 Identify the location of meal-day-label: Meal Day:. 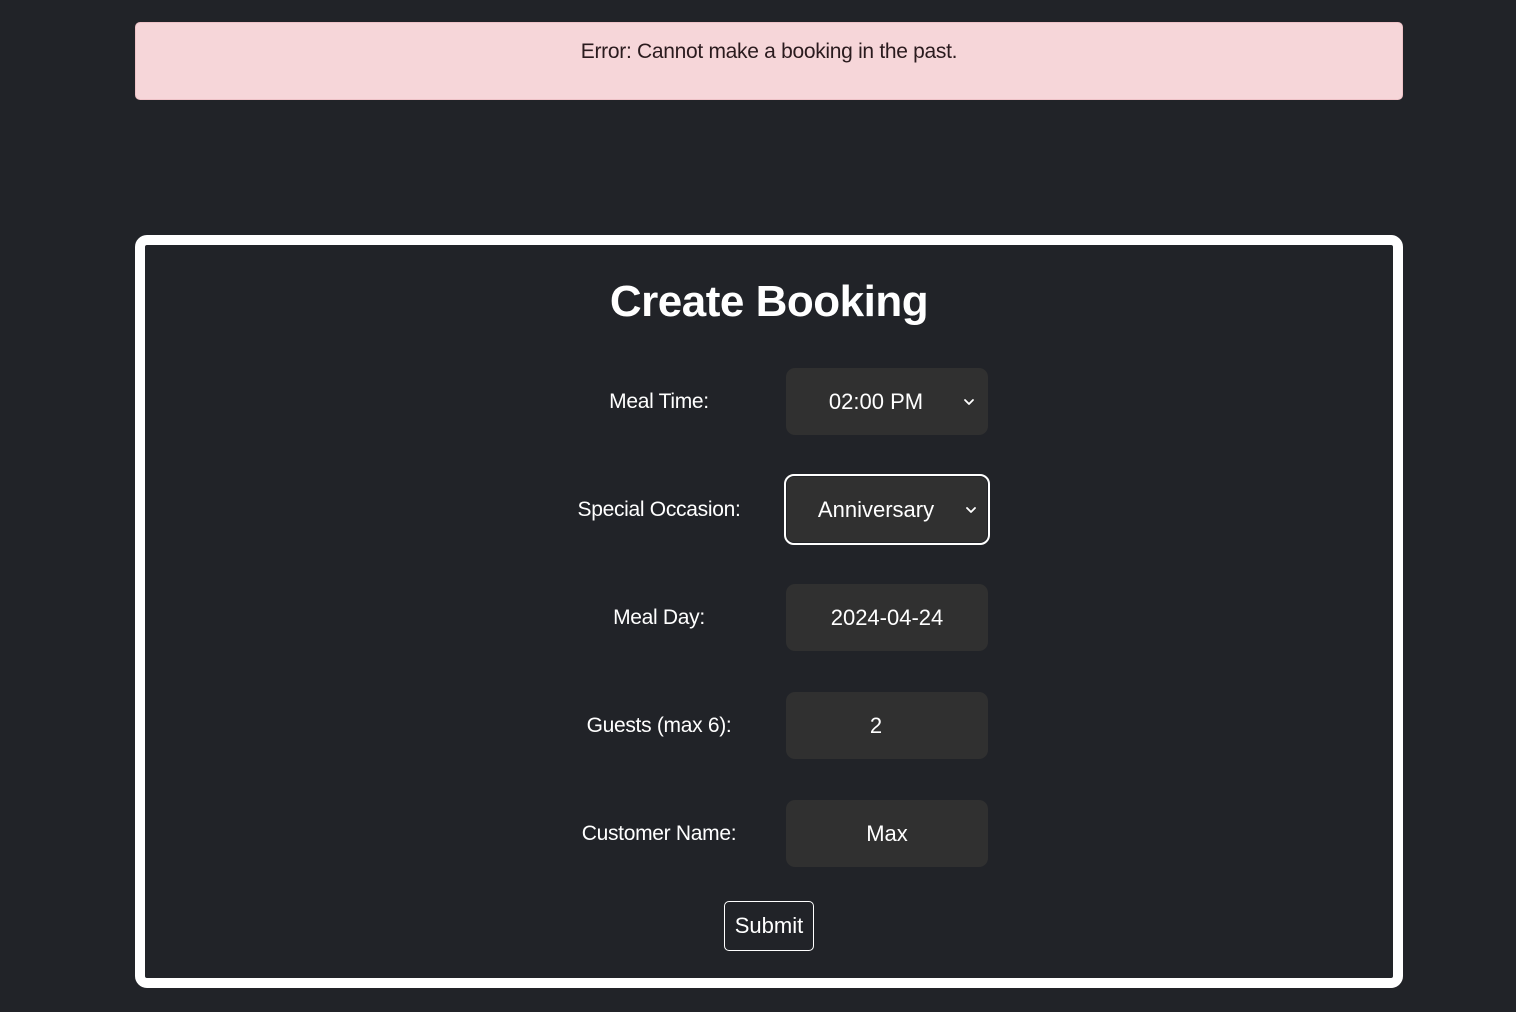
(659, 617).